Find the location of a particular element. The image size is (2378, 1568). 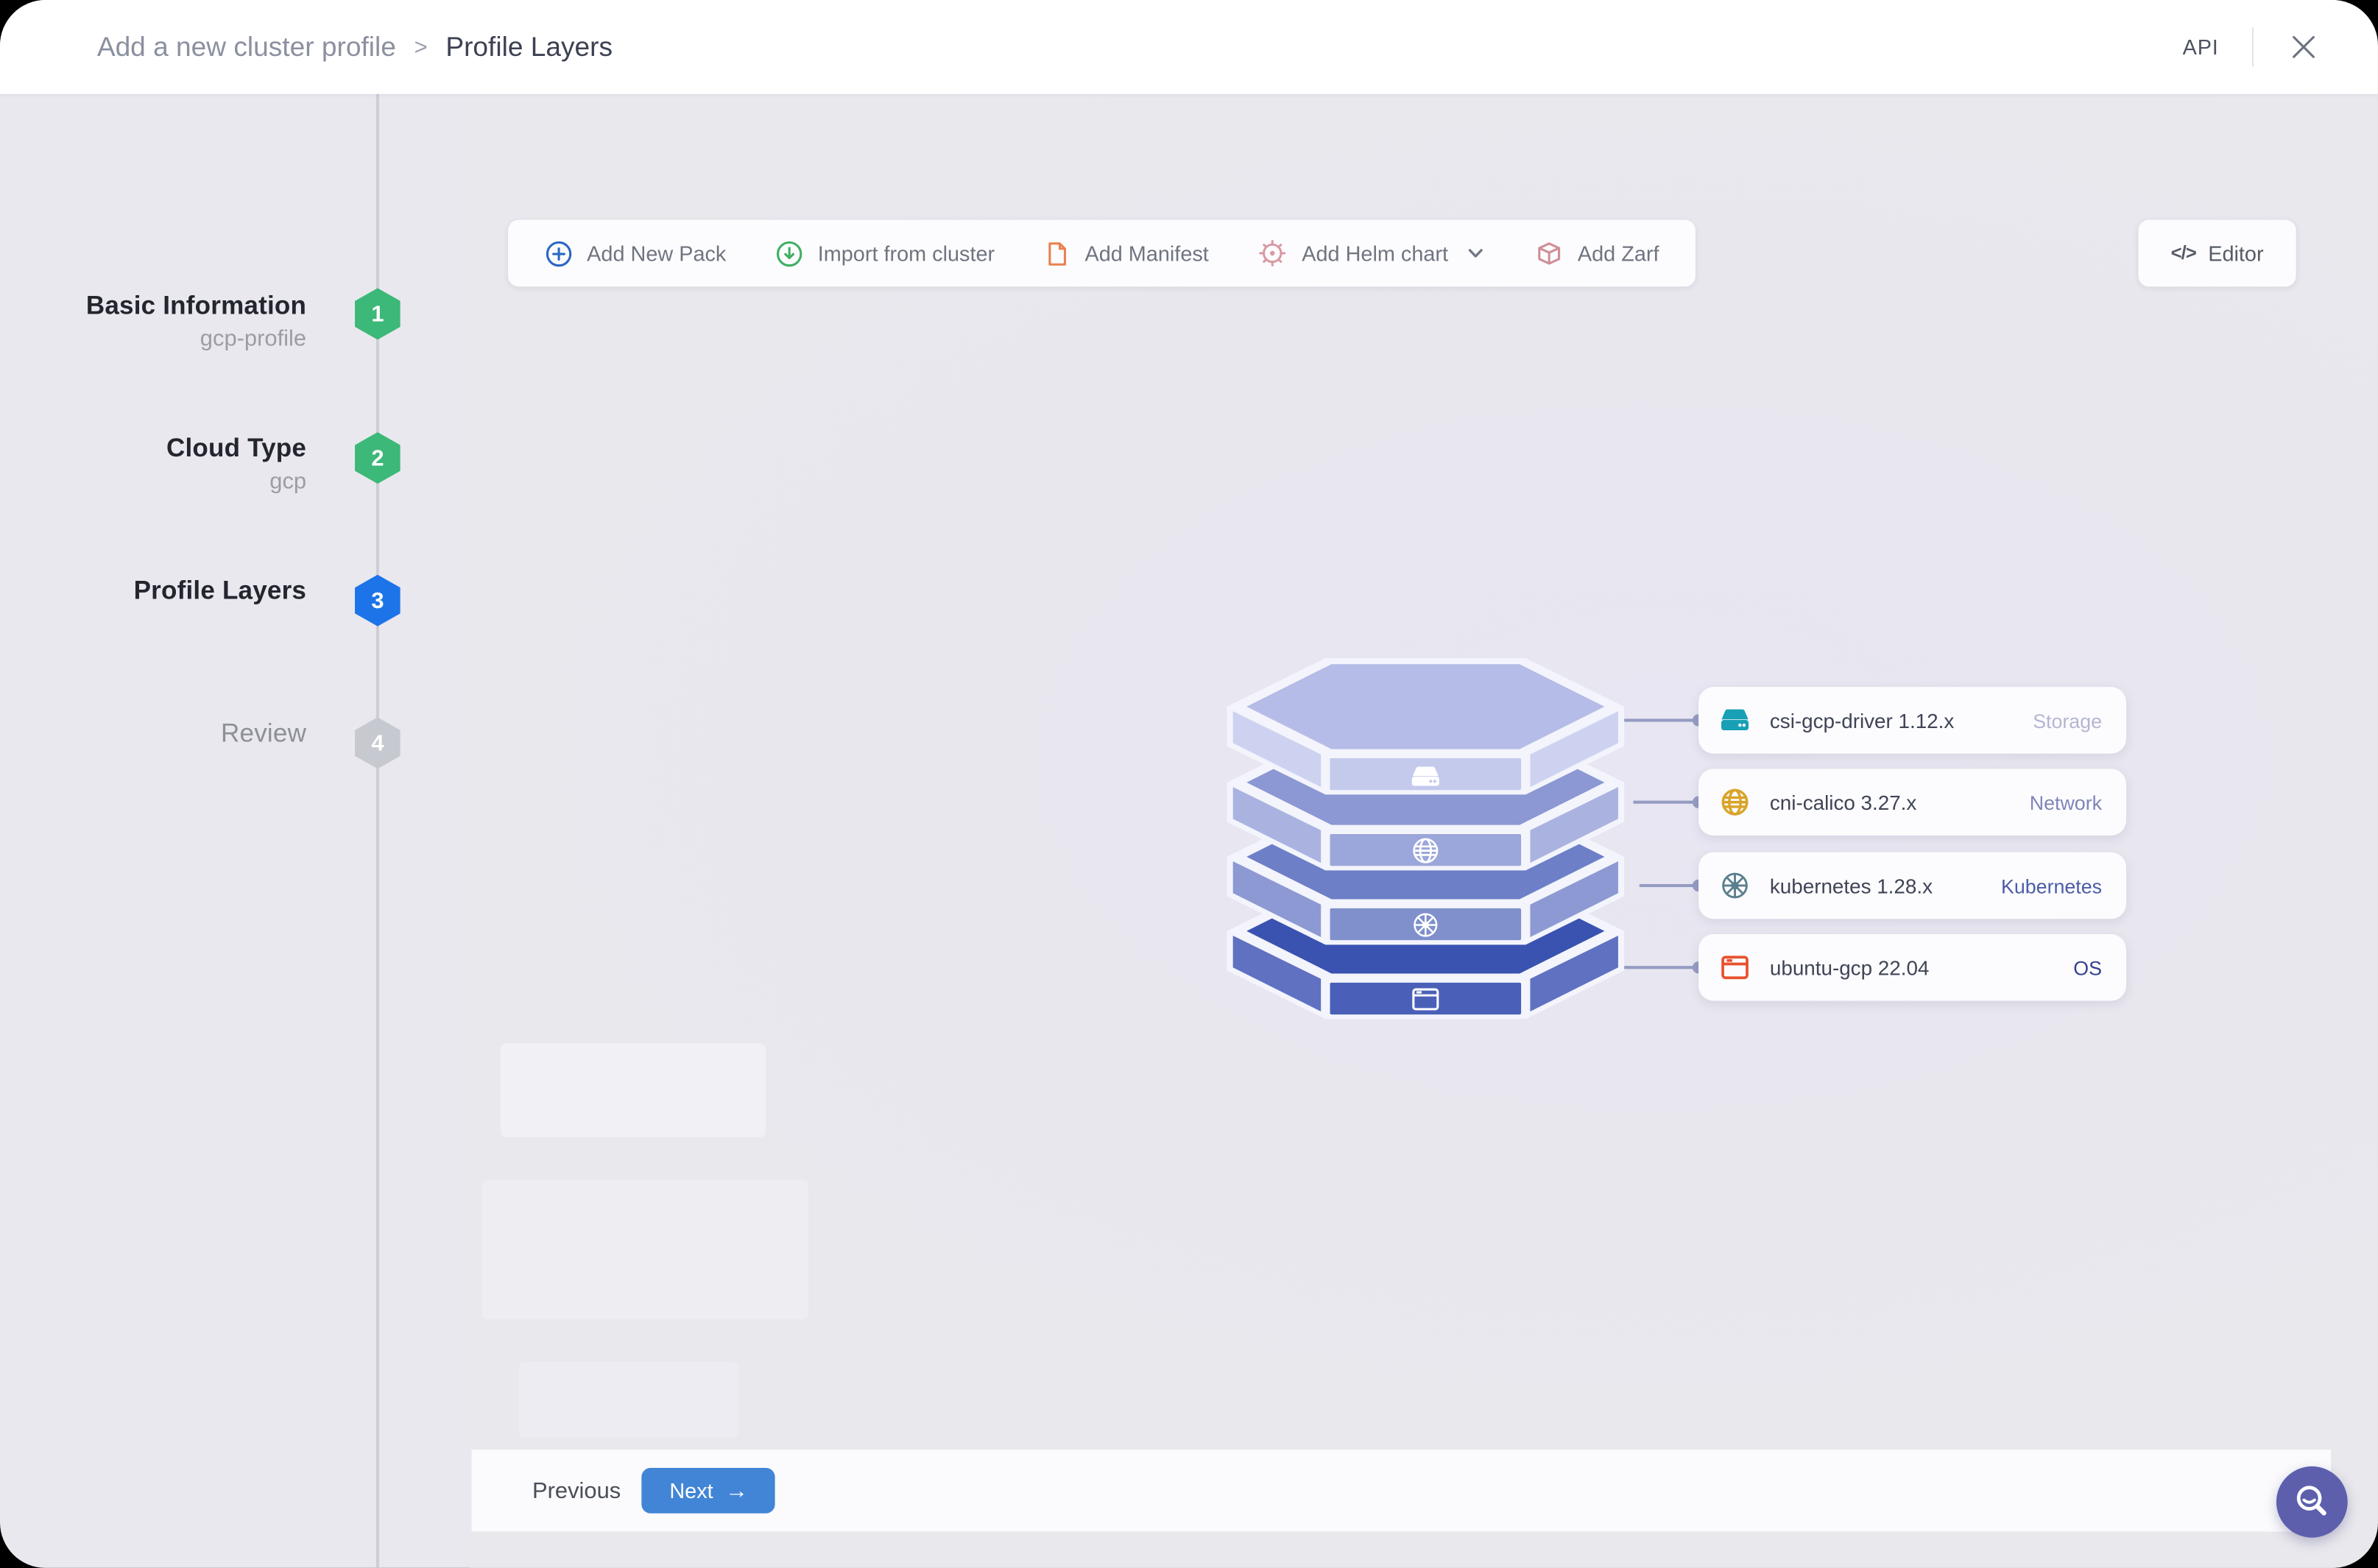

download-circle-icon is located at coordinates (789, 253).